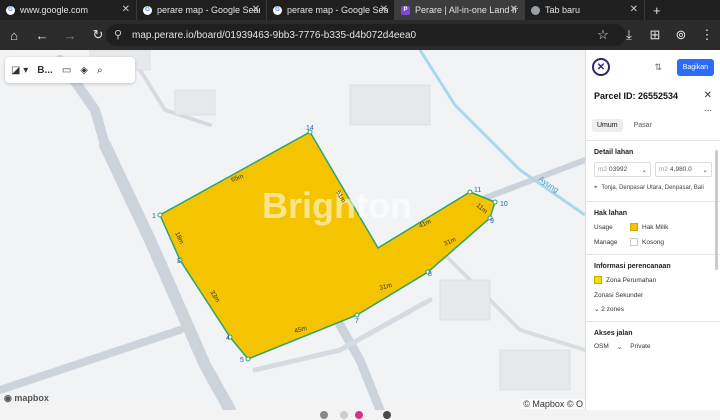  Describe the element at coordinates (708, 95) in the screenshot. I see `close-icon: ✕` at that location.